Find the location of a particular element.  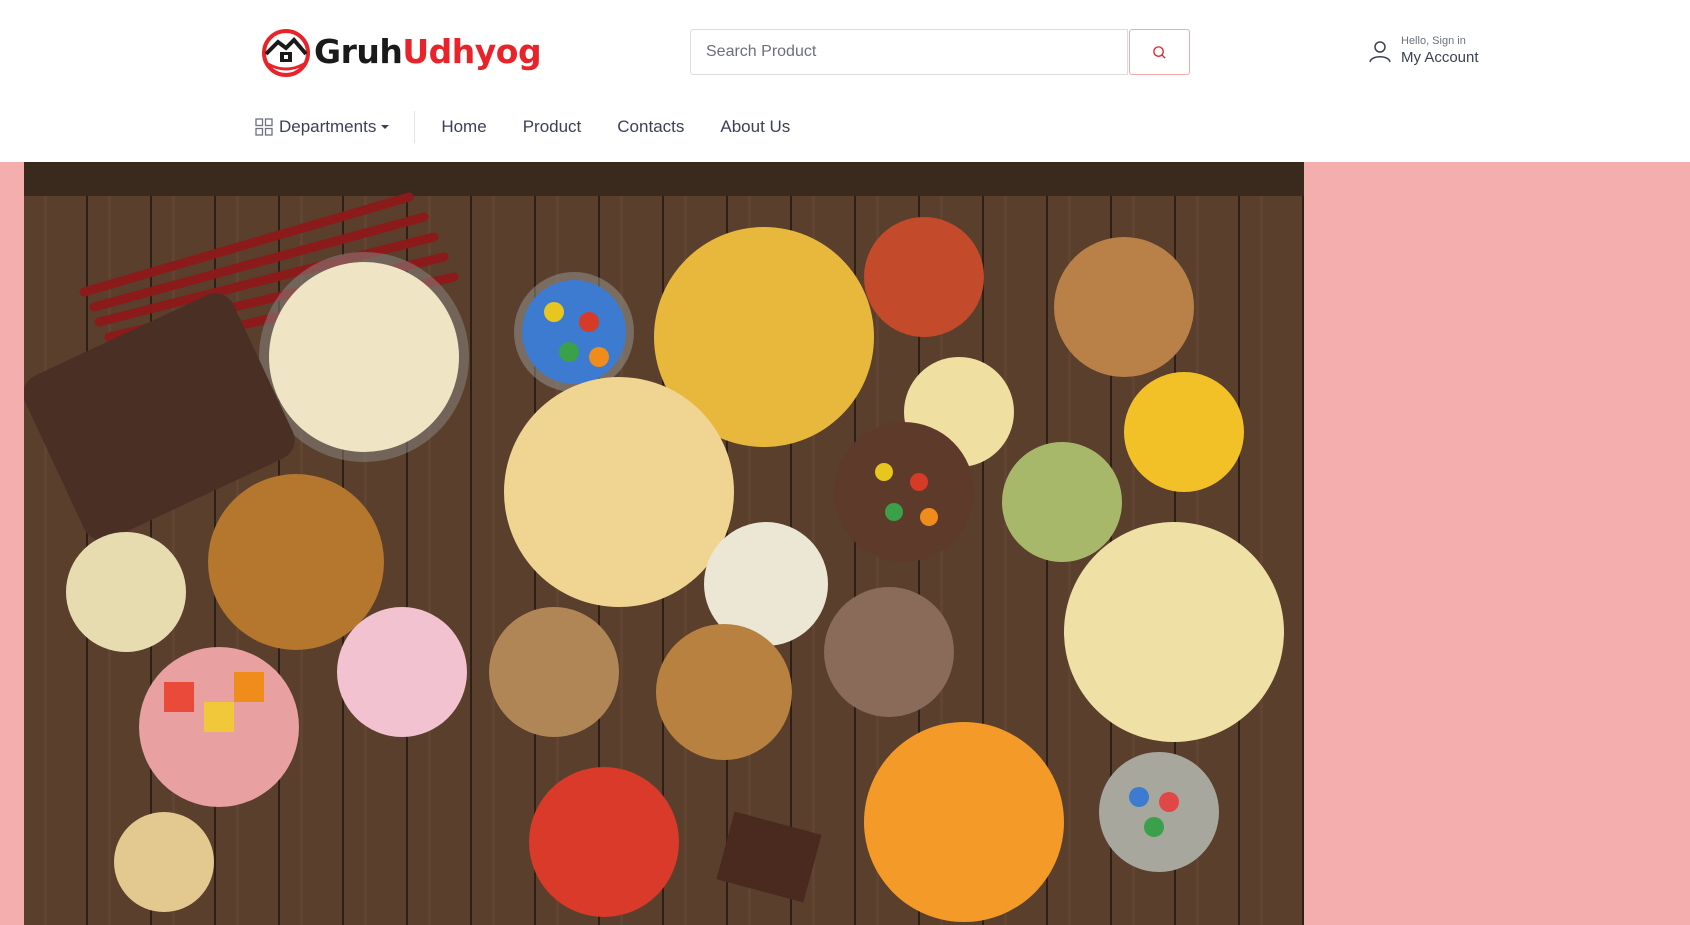

logo-text-part1: Gruh is located at coordinates (358, 51).